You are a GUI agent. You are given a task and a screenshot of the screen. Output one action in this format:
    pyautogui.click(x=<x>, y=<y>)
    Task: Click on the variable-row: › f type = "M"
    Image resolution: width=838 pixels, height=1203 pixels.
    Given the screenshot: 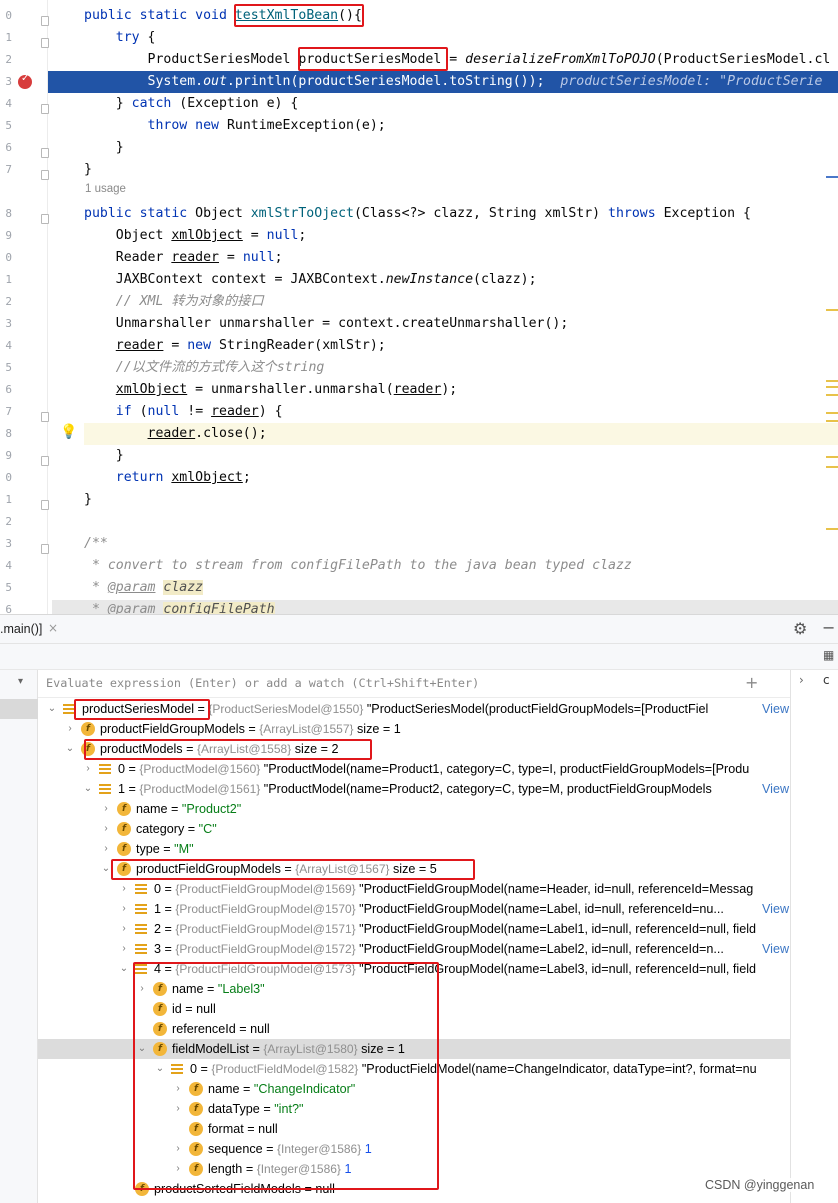 What is the action you would take?
    pyautogui.click(x=414, y=849)
    